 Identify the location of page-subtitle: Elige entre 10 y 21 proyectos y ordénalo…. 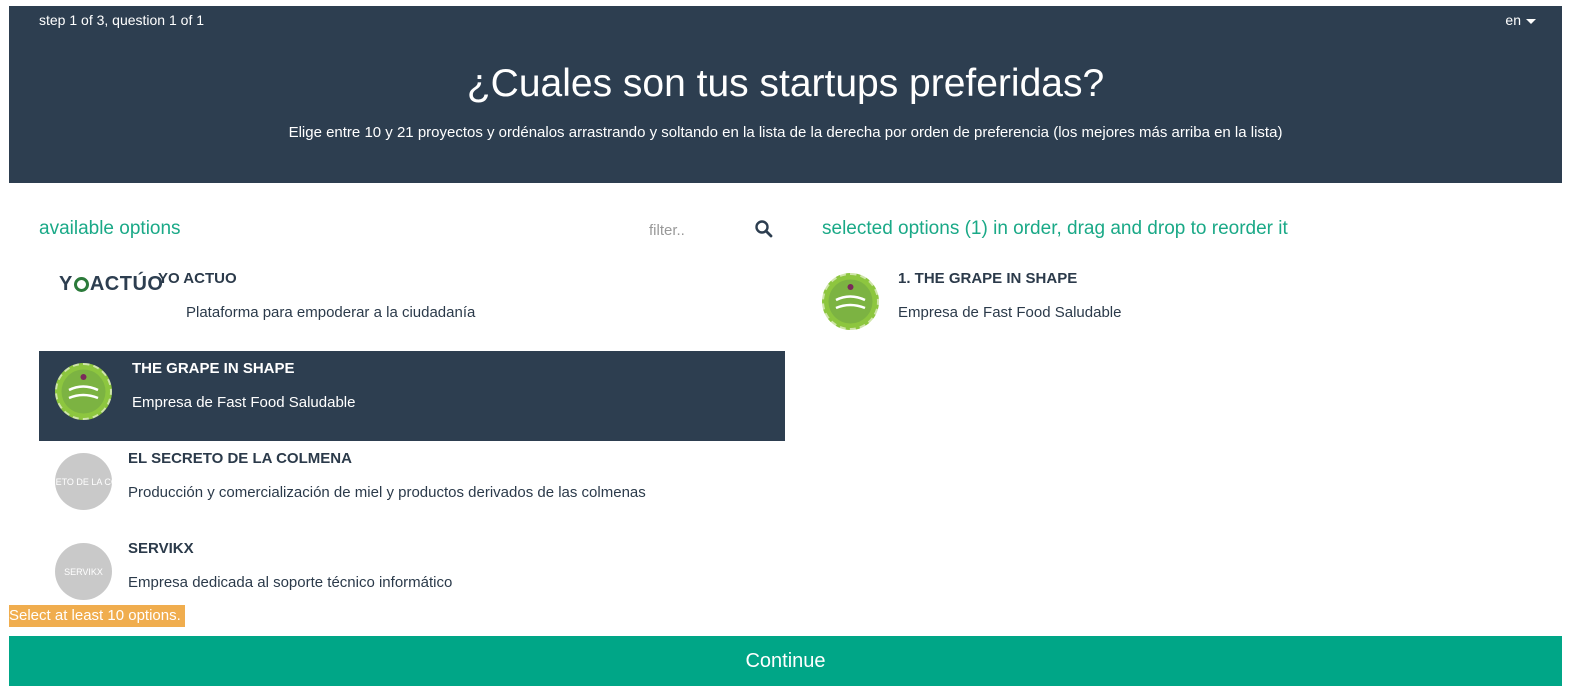
(785, 132).